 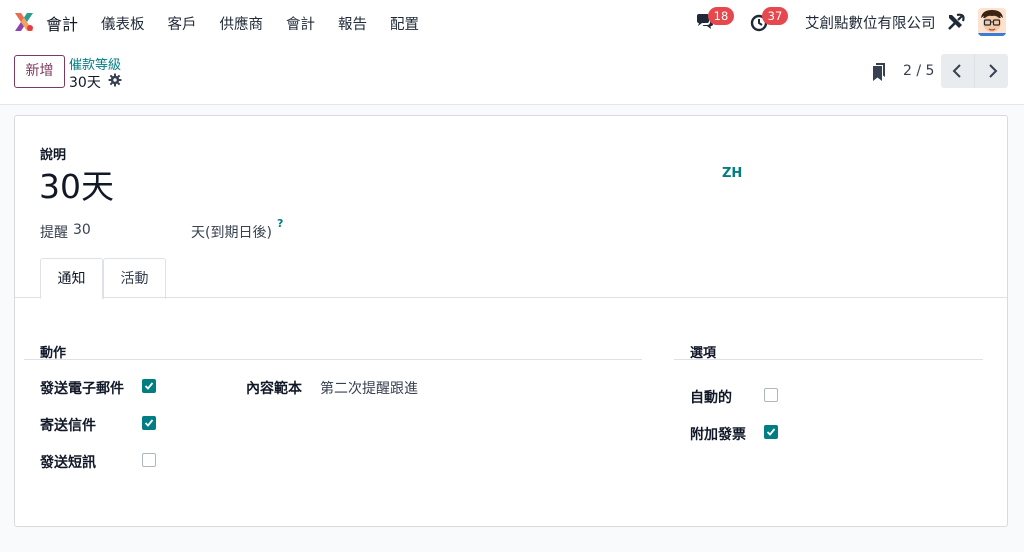 I want to click on reminder-days-suffix: 天(到期日後), so click(x=231, y=233).